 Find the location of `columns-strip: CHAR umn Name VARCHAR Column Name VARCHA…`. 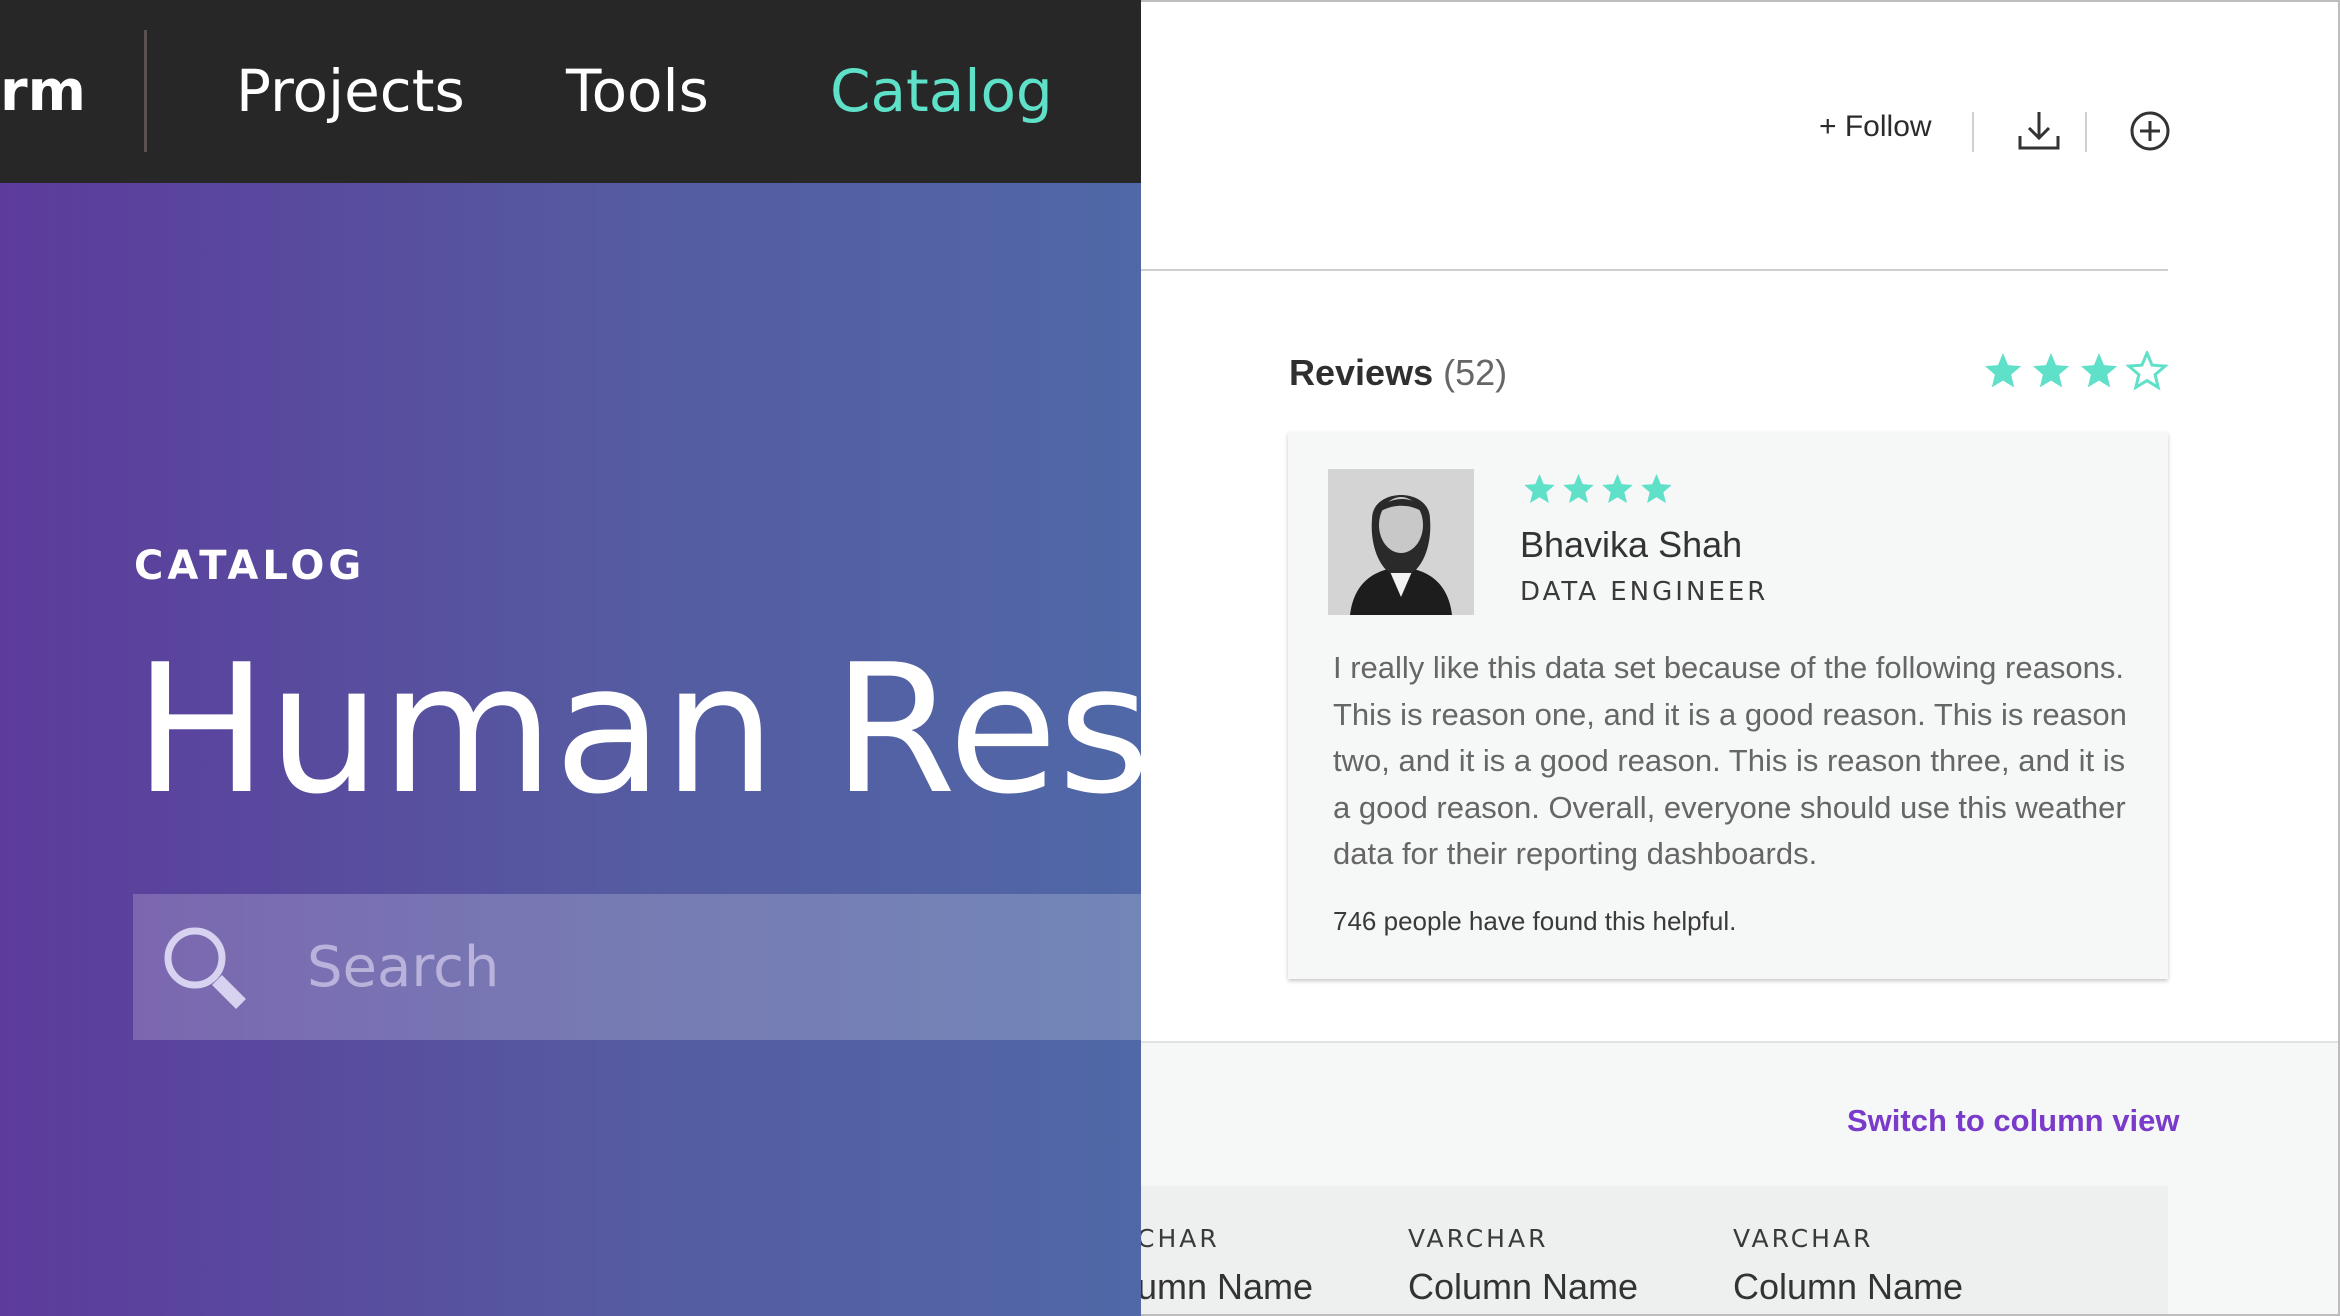

columns-strip: CHAR umn Name VARCHAR Column Name VARCHA… is located at coordinates (1654, 1250).